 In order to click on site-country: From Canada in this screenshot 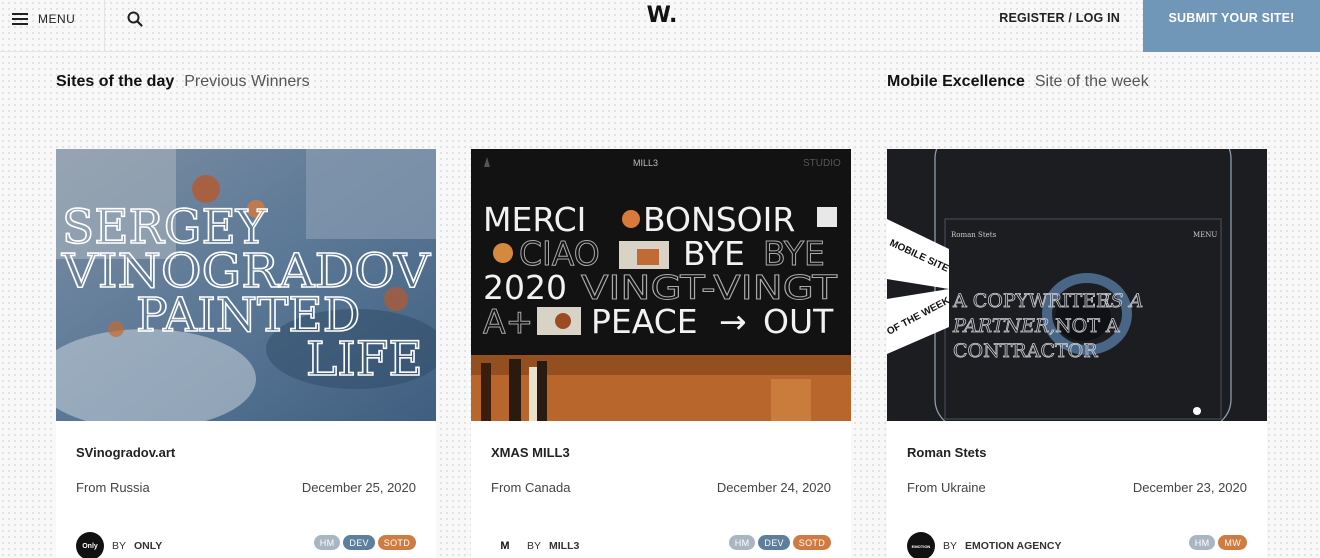, I will do `click(531, 487)`.